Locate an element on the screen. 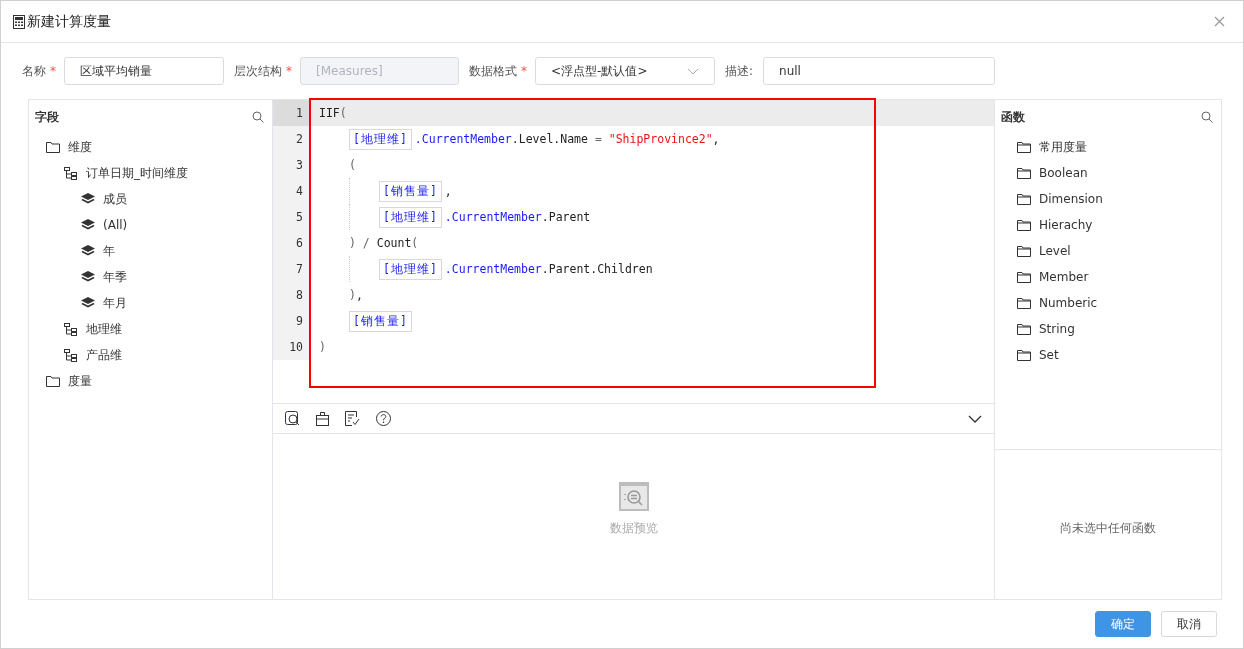  function-category: String is located at coordinates (1057, 329).